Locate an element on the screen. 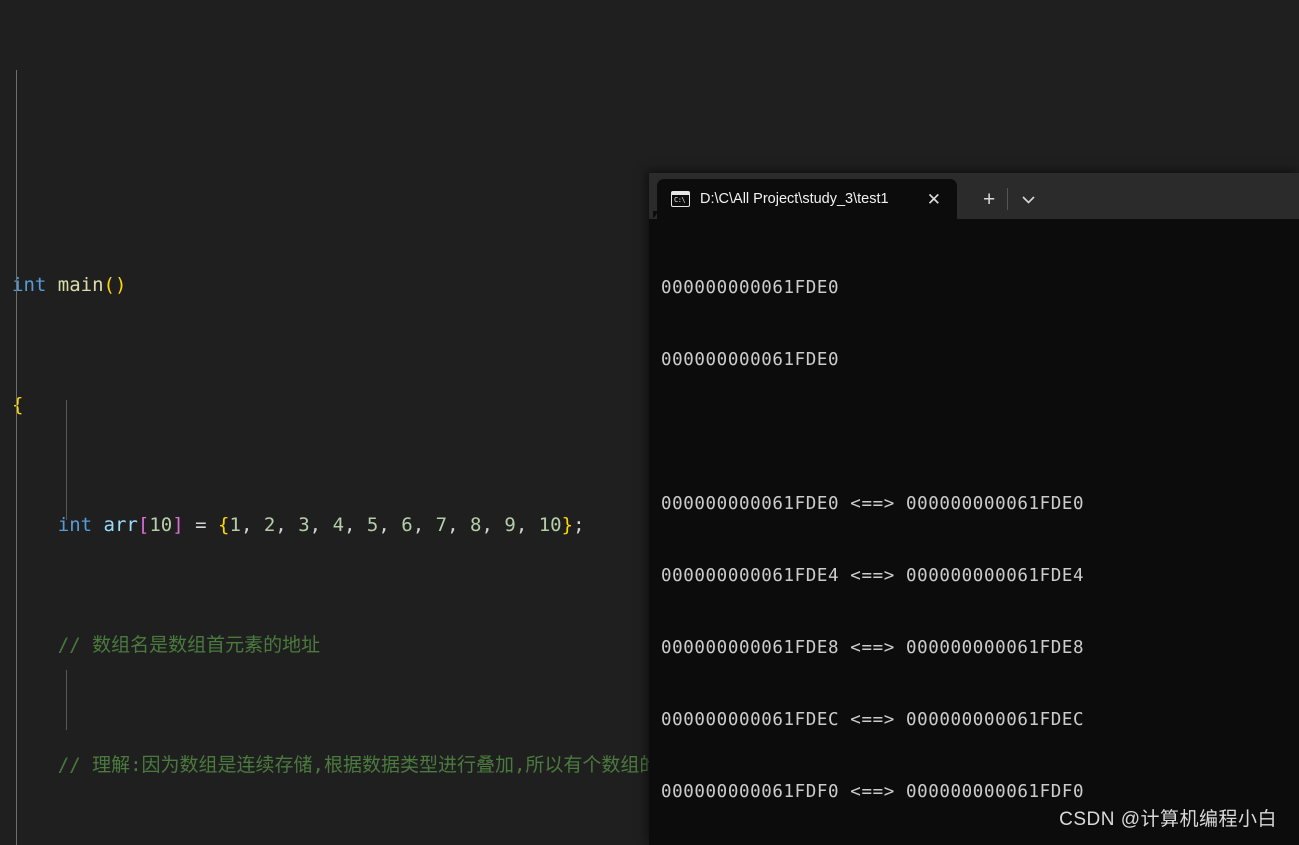 The height and width of the screenshot is (845, 1299). terminal-line: 000000000061FDF0 <==> 000000000061FDF0 is located at coordinates (873, 792).